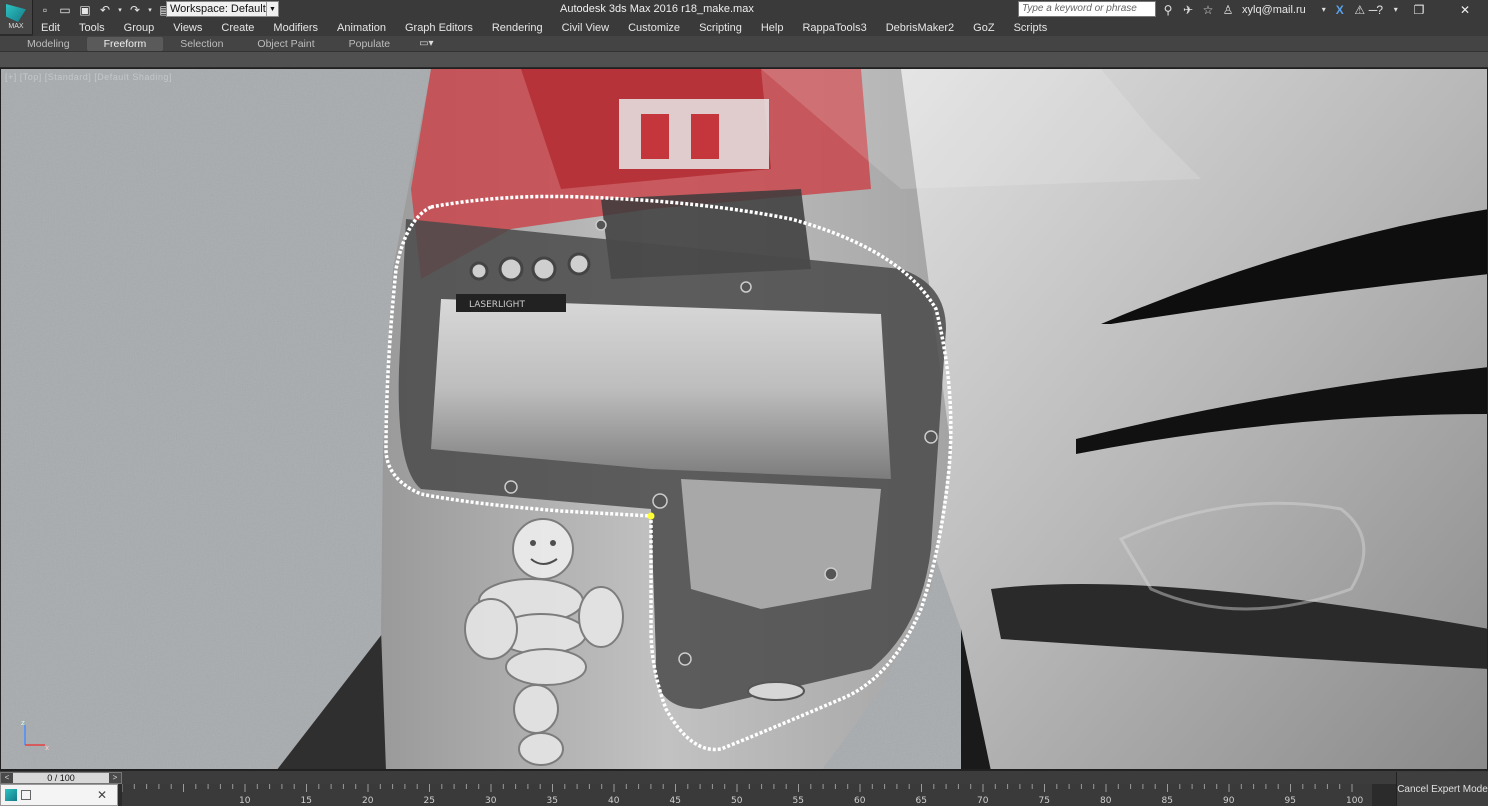  I want to click on save-file-icon: ▣, so click(85, 10).